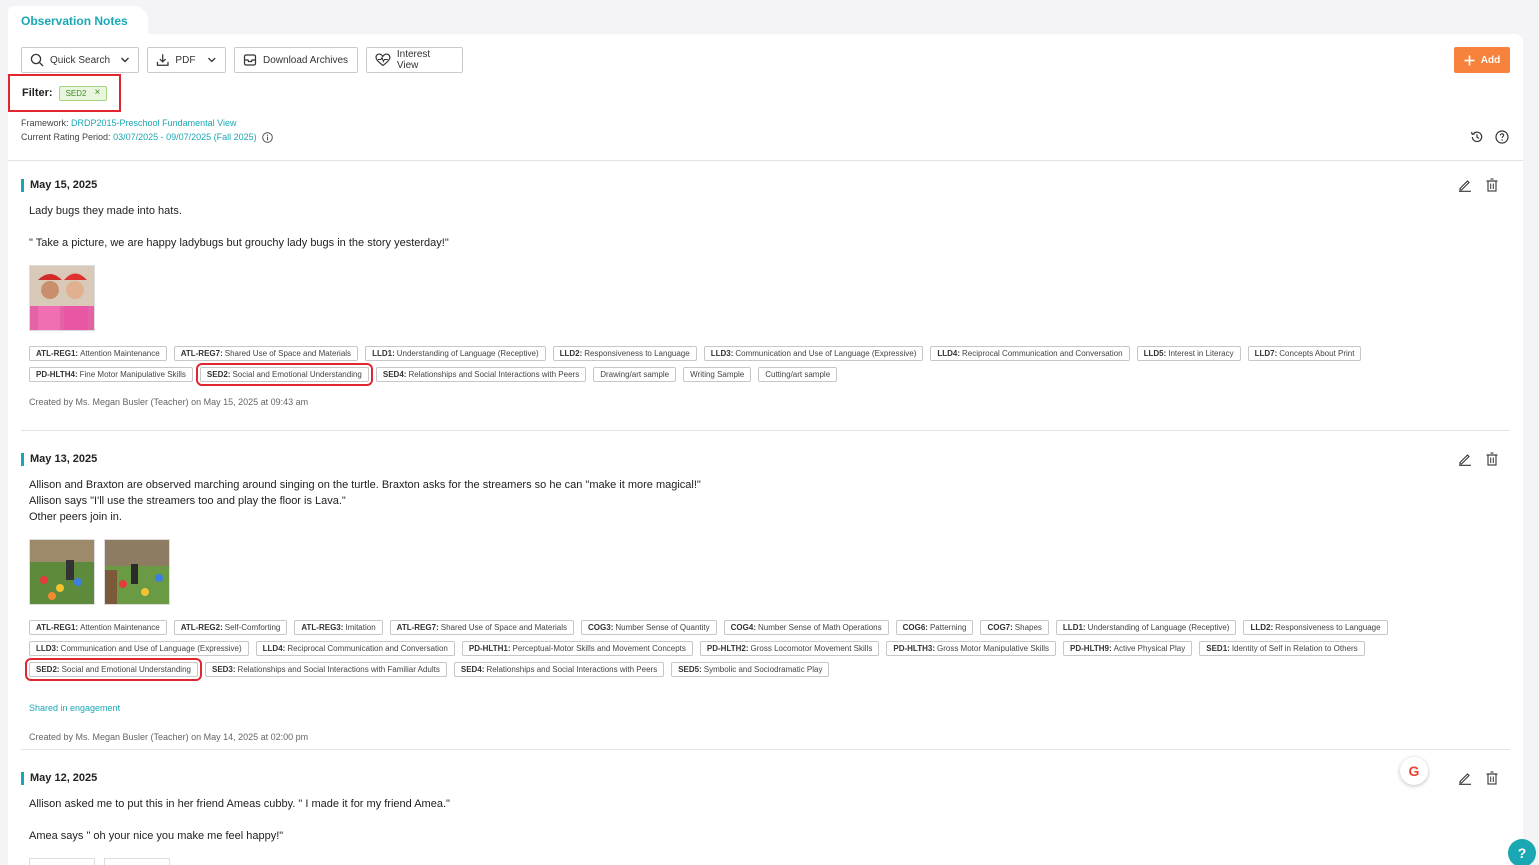 This screenshot has height=865, width=1539. I want to click on filter-bar: Filter: SED2 ×, so click(64, 93).